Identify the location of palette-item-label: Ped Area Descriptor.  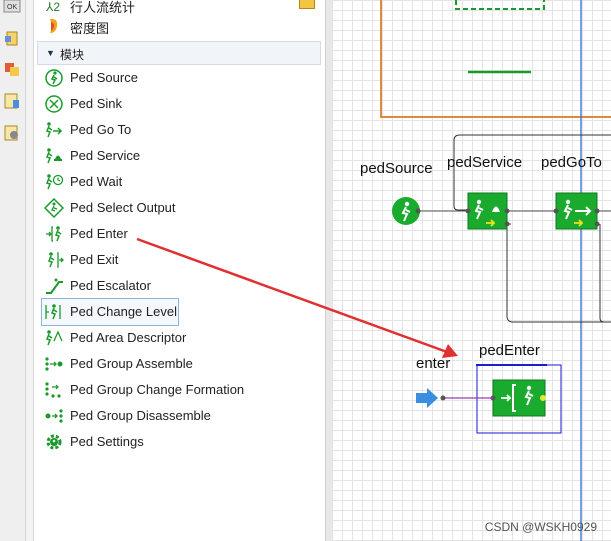
(128, 337).